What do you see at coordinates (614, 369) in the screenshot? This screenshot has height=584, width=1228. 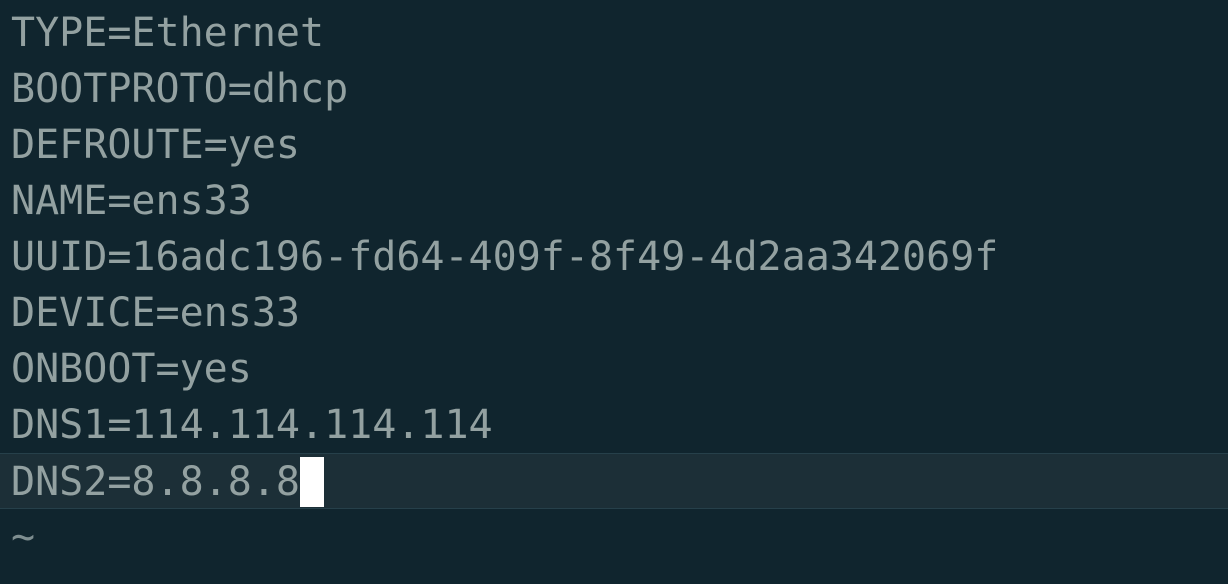 I see `editor-line: ONBOOT=yes` at bounding box center [614, 369].